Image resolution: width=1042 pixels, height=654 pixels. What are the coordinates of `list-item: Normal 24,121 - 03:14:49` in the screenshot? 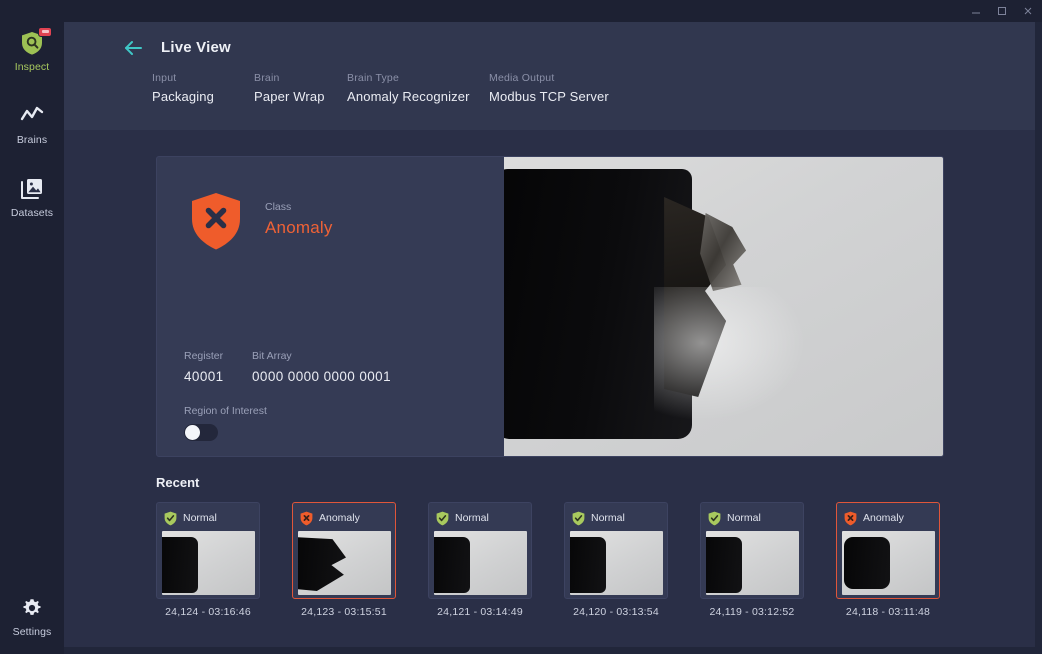 It's located at (480, 560).